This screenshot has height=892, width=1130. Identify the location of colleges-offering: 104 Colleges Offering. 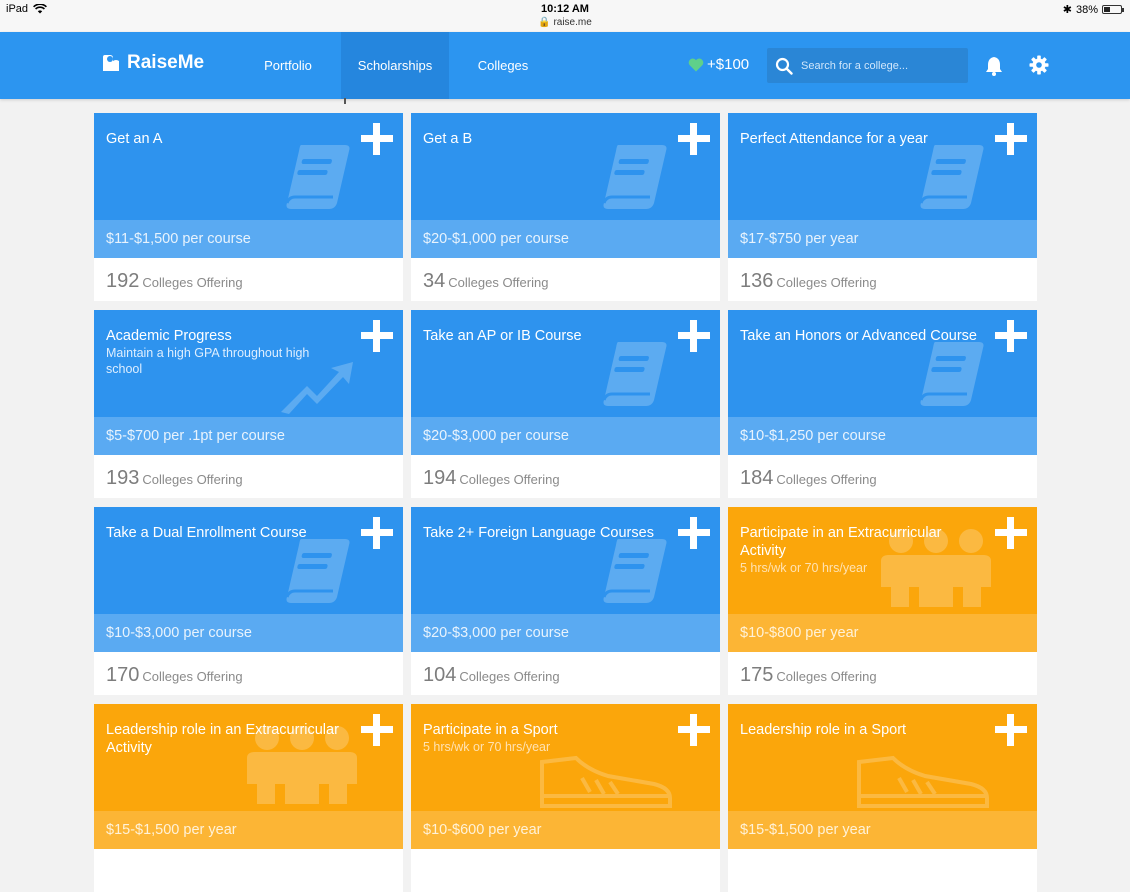
(491, 675).